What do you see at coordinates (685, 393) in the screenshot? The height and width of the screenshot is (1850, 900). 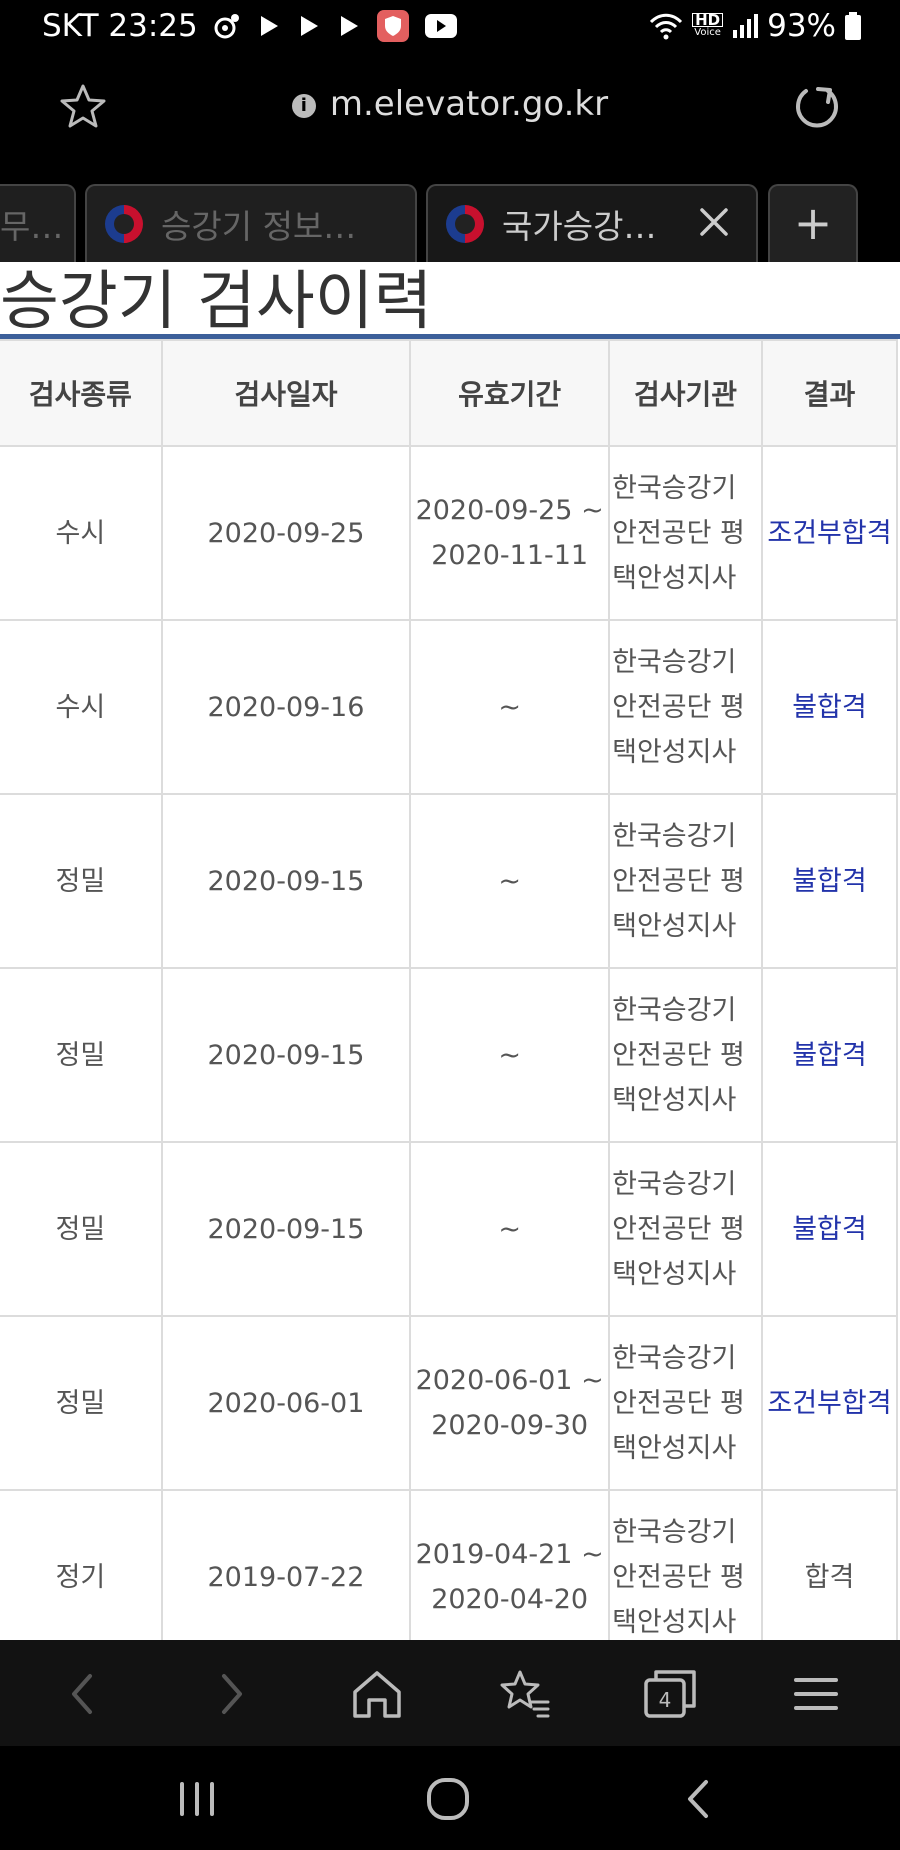 I see `col-header-org: 검사기관` at bounding box center [685, 393].